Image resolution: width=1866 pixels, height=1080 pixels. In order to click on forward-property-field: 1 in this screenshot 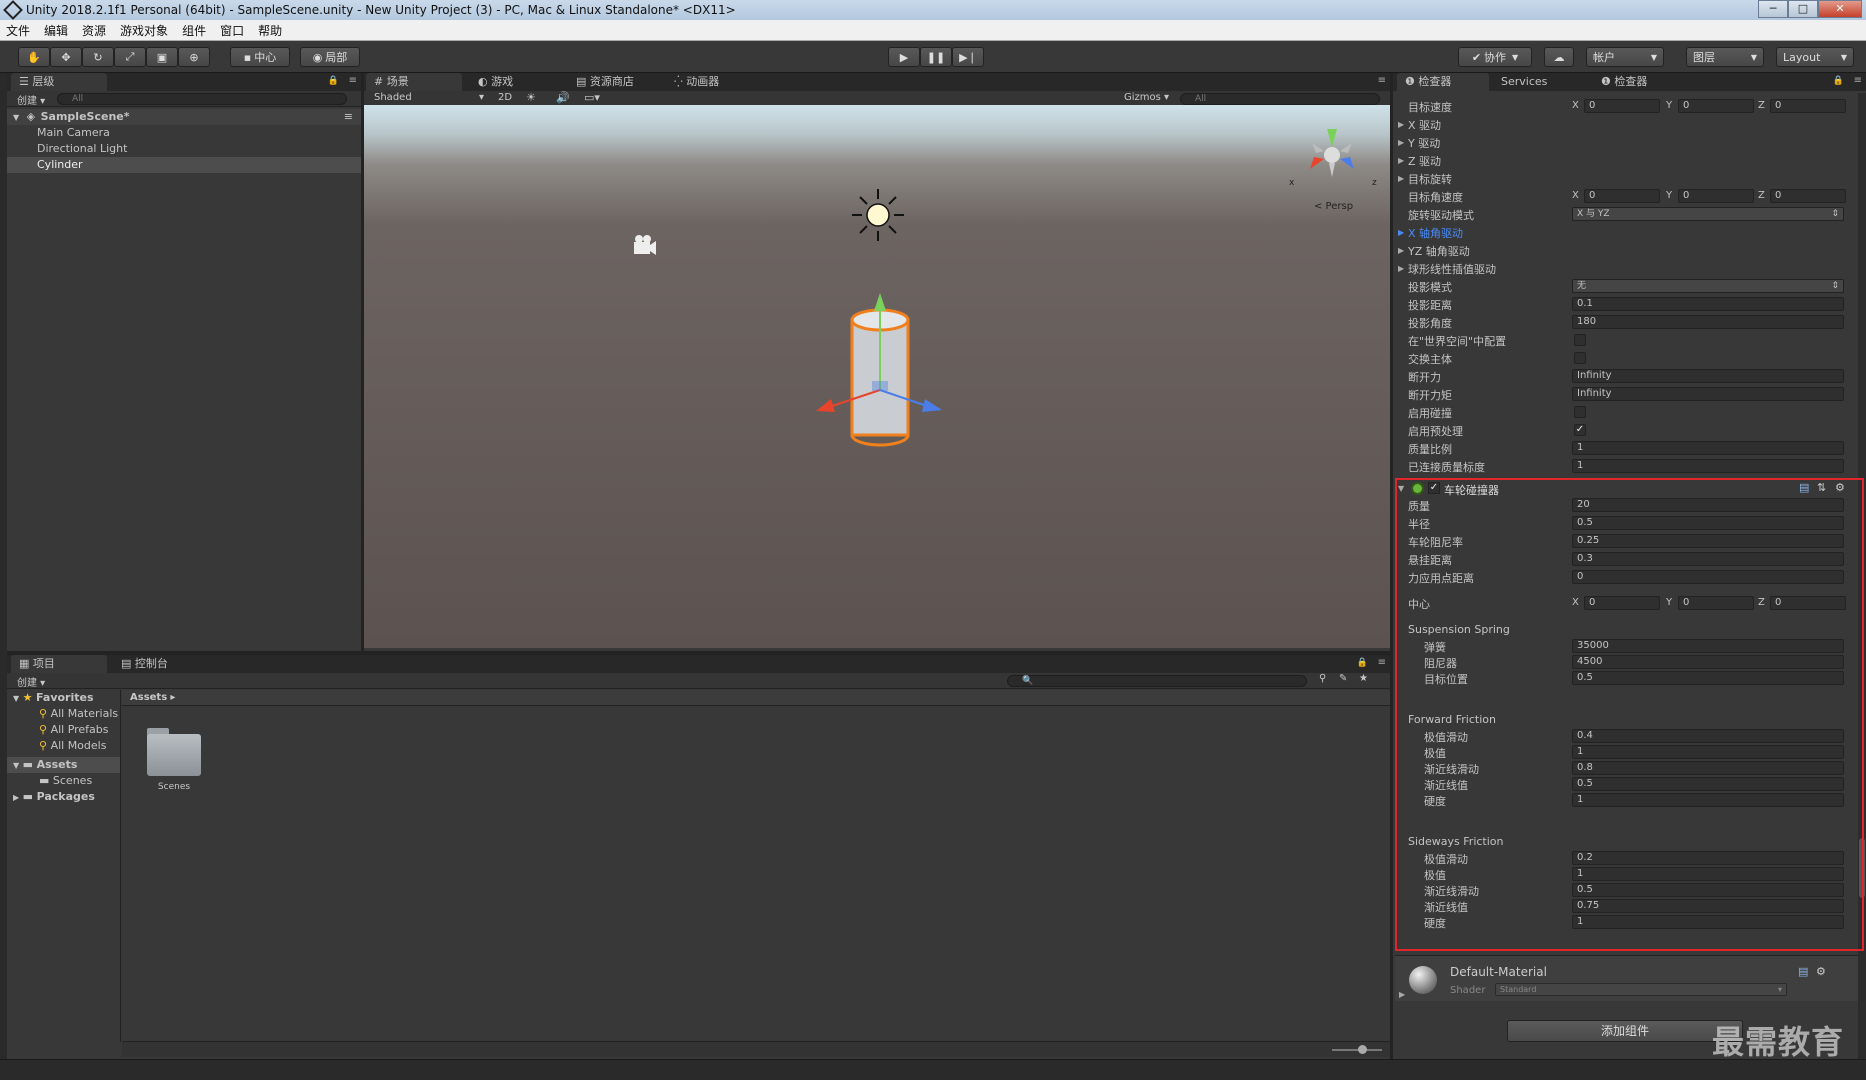, I will do `click(1708, 752)`.